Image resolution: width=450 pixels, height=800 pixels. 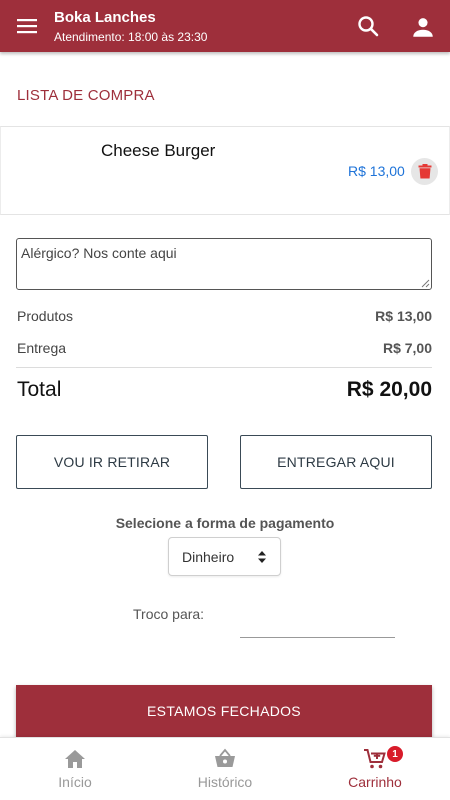 I want to click on payment-method-value: Dinheiro, so click(x=208, y=557).